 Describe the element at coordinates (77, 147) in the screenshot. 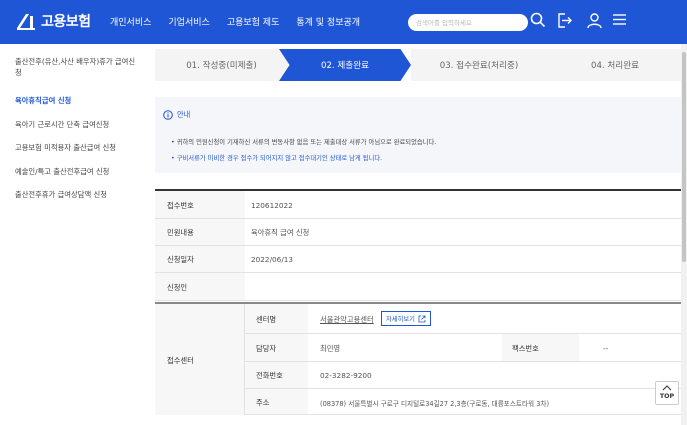

I see `sidebar-item-uninsured-maternity: 고용보험 미적용자 출산급여 신청` at that location.